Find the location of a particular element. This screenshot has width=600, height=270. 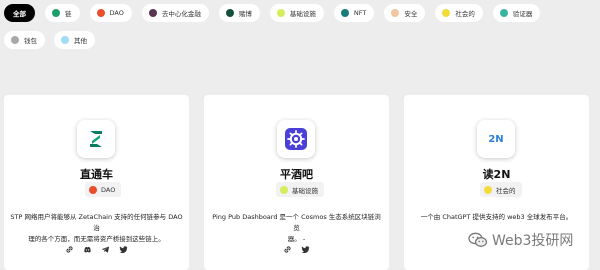

project-description: 一个由 ChatGPT 提供支持的 web3 全球发布平台。 is located at coordinates (496, 217).